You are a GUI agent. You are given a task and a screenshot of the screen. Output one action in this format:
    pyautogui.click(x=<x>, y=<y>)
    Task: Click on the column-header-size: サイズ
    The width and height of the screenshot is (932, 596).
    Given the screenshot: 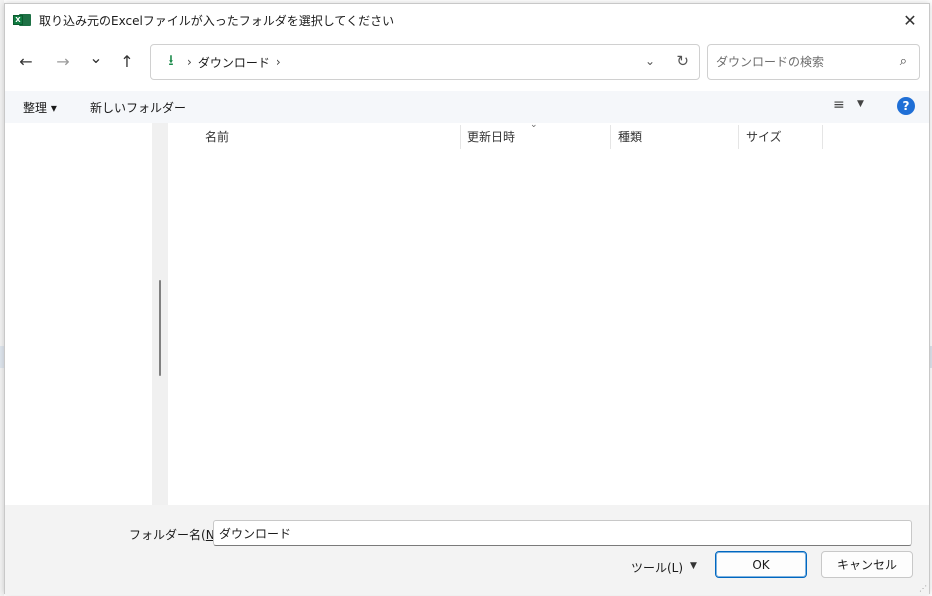 What is the action you would take?
    pyautogui.click(x=764, y=137)
    